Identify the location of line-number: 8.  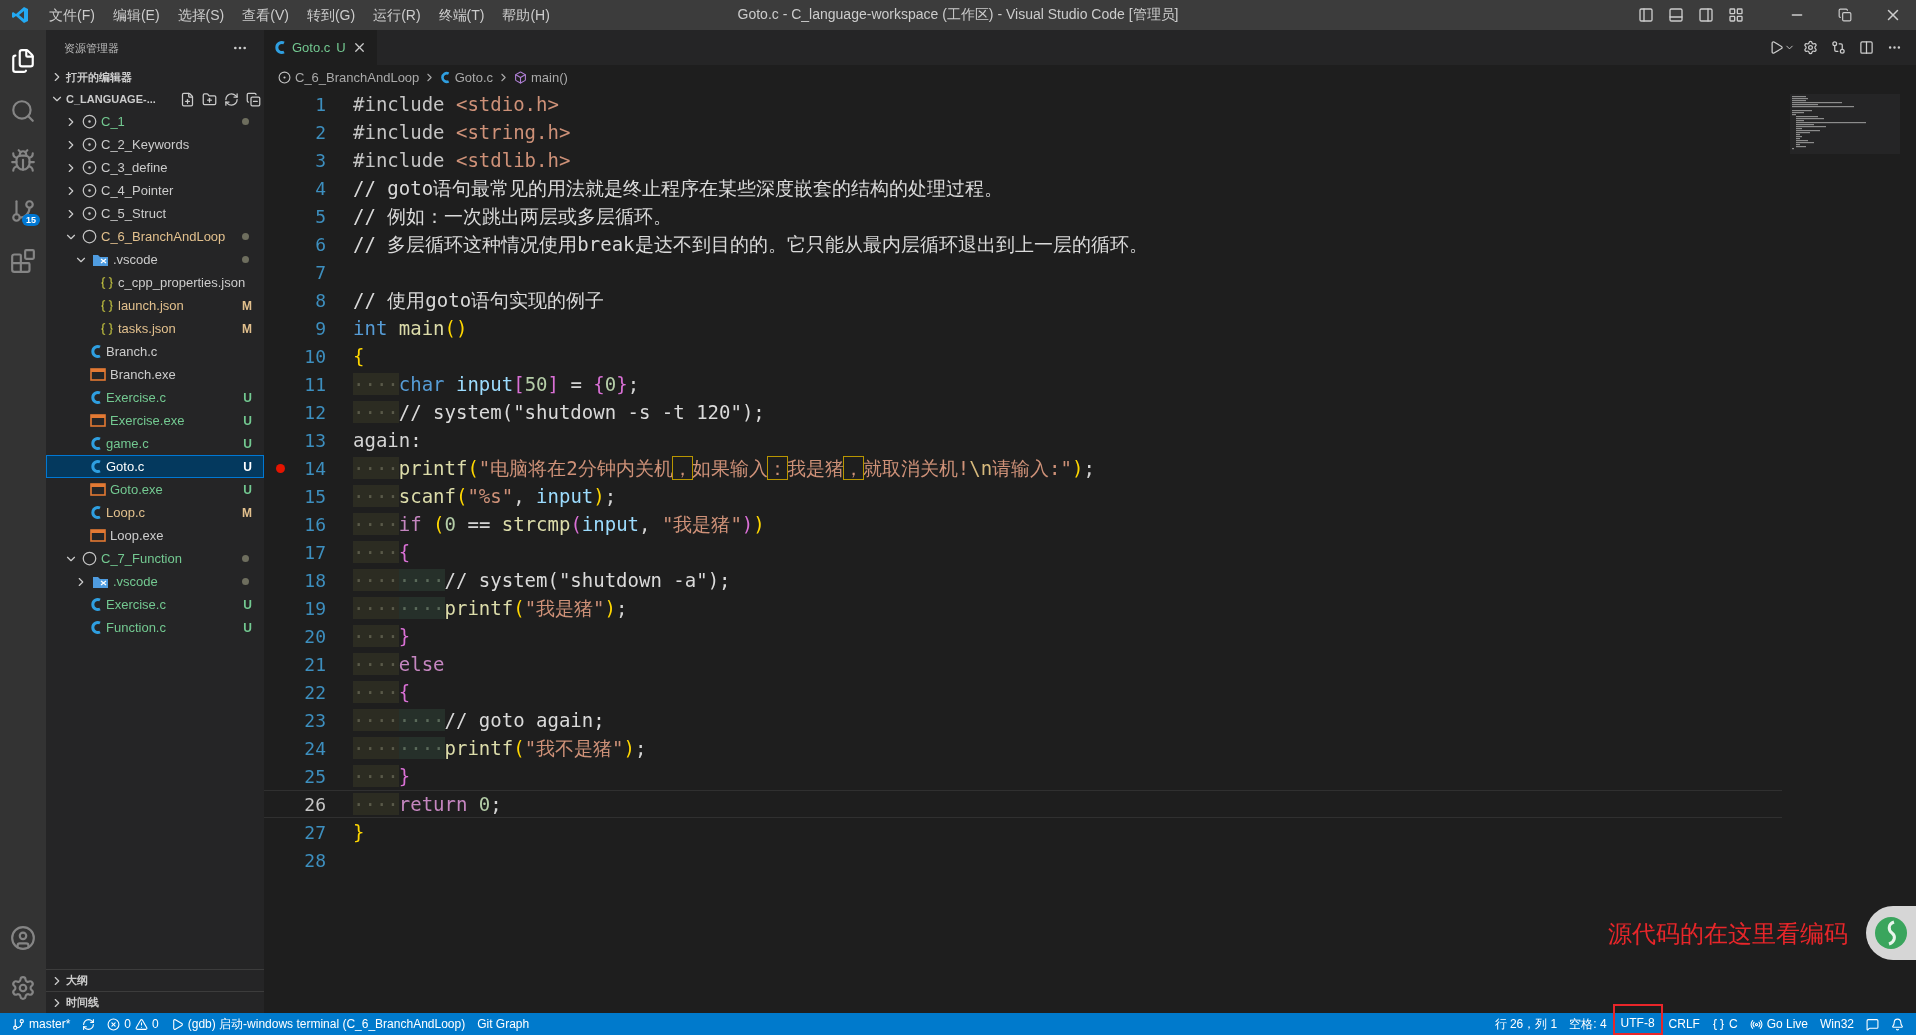
(320, 300).